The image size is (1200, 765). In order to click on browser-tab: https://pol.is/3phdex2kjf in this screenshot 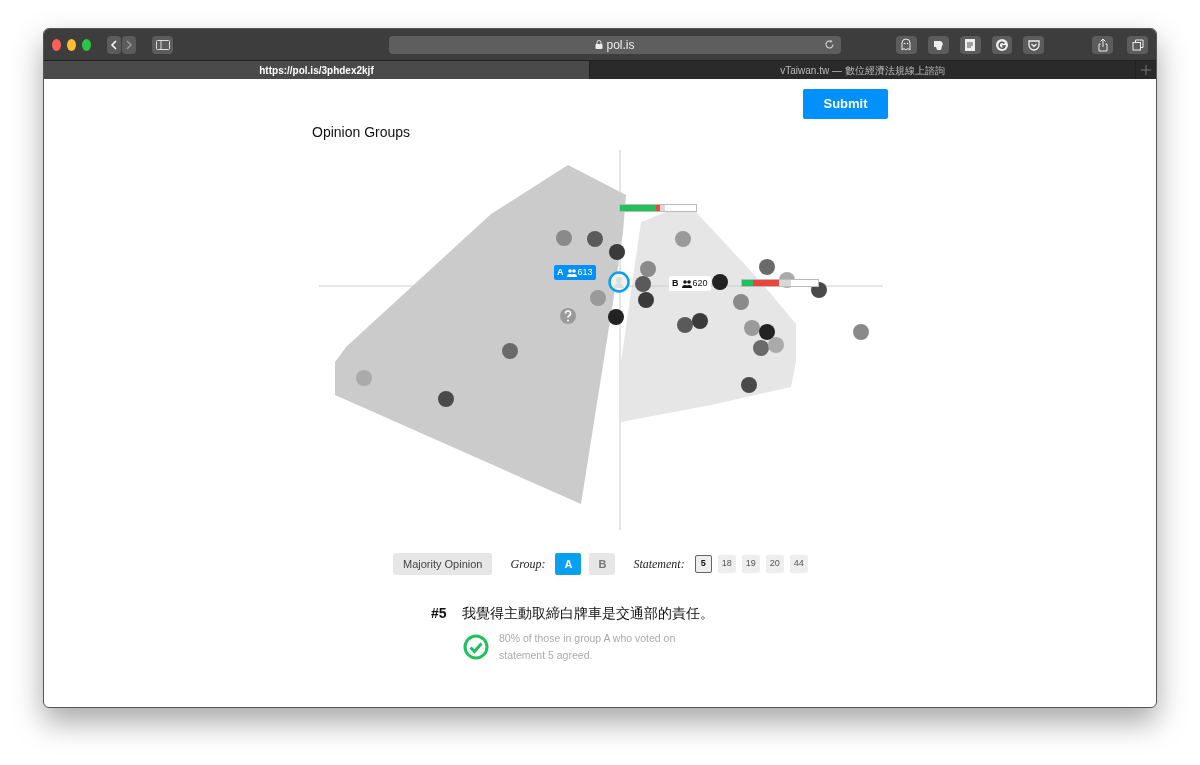, I will do `click(317, 70)`.